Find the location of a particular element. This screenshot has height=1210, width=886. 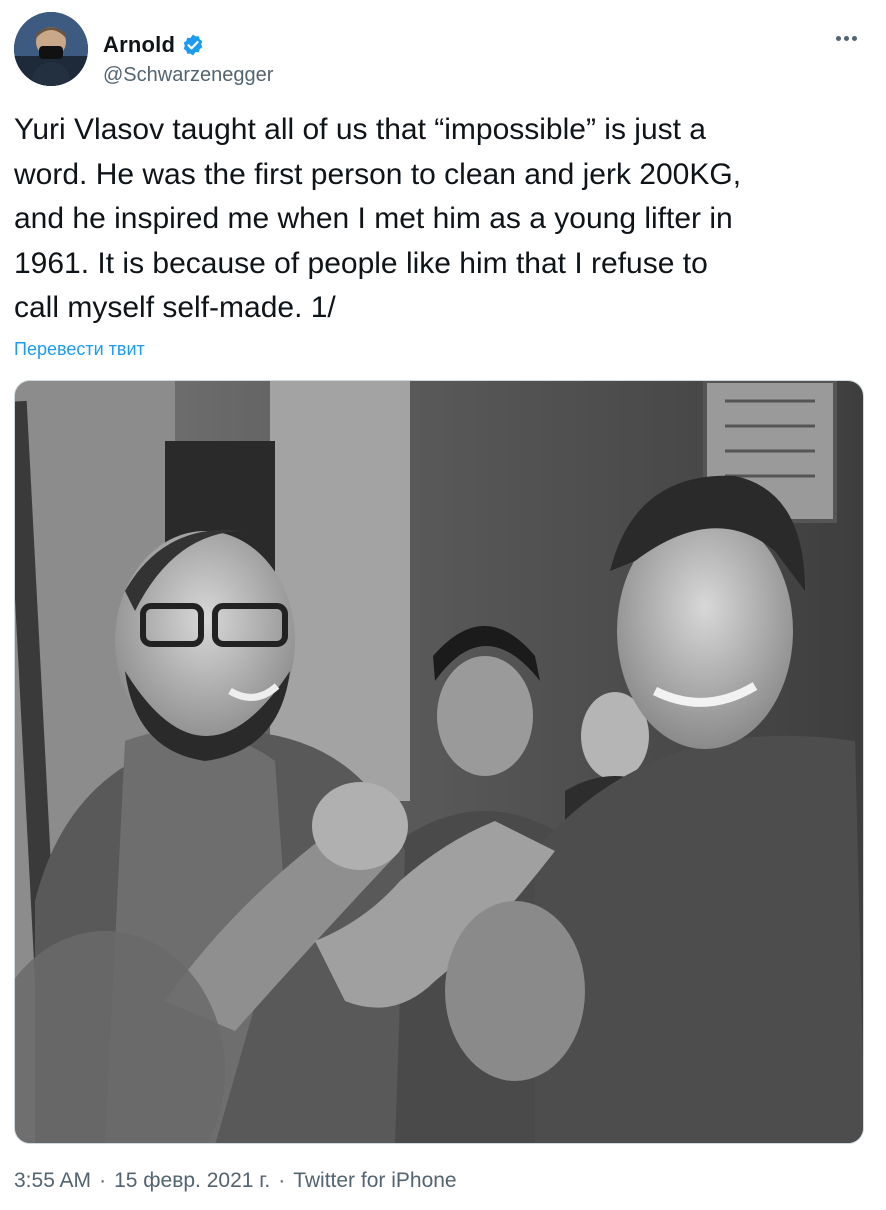

avatar is located at coordinates (51, 49).